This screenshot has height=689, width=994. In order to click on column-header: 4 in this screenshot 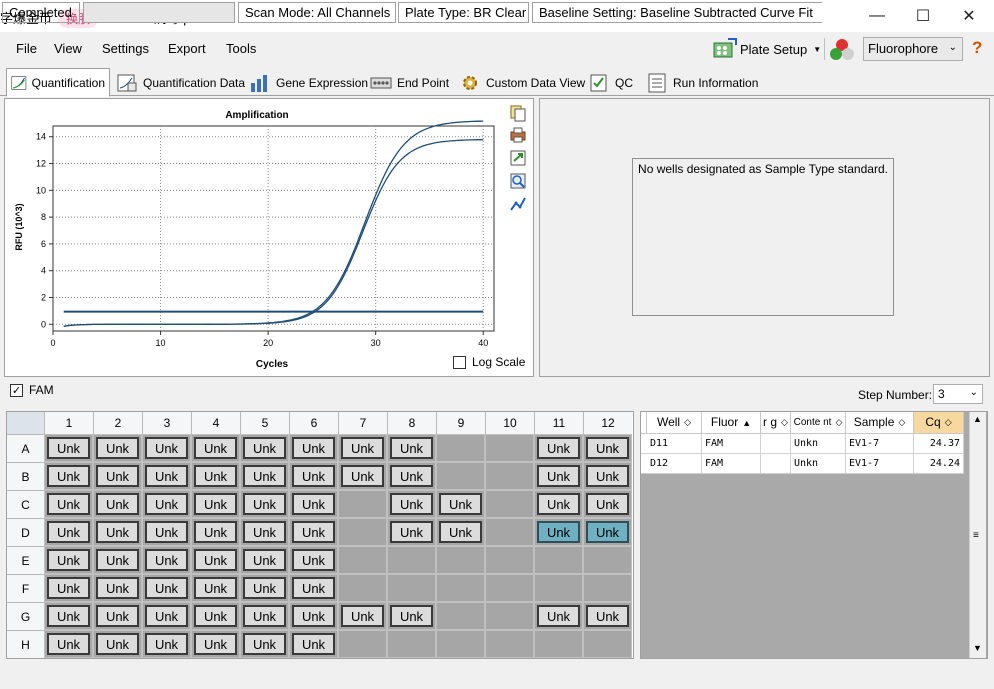, I will do `click(215, 423)`.